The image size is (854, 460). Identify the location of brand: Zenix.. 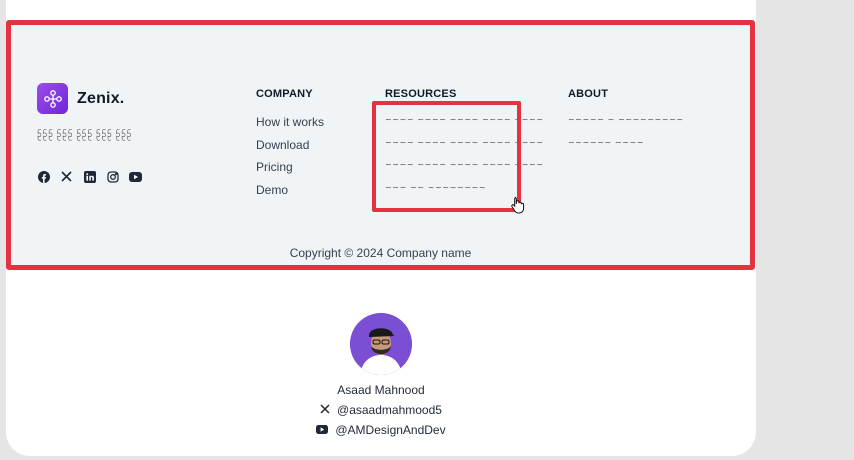
(80, 98).